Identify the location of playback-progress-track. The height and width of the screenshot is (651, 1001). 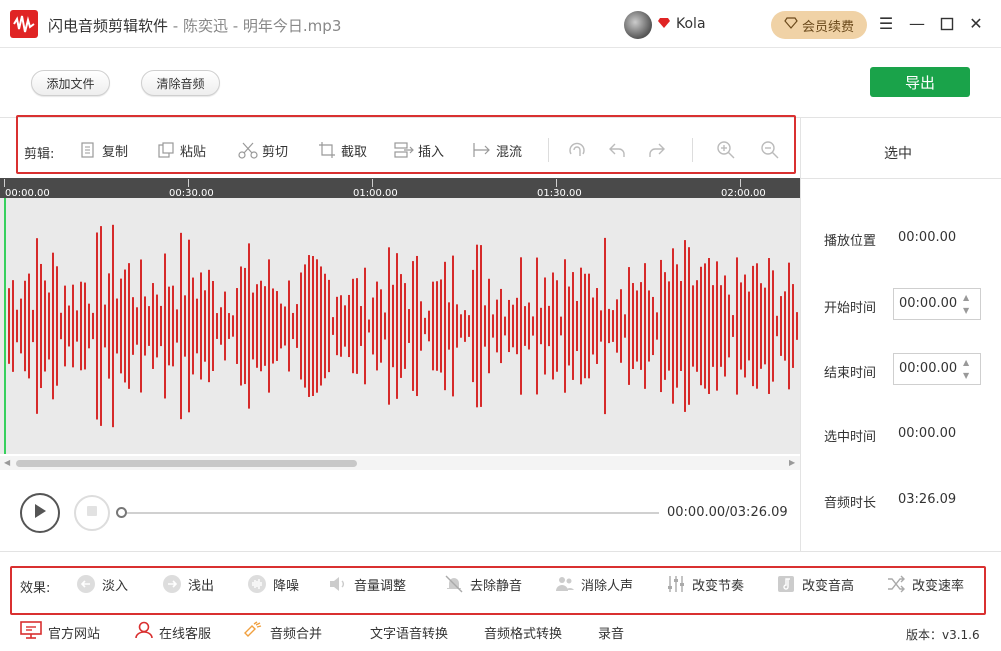
(393, 513).